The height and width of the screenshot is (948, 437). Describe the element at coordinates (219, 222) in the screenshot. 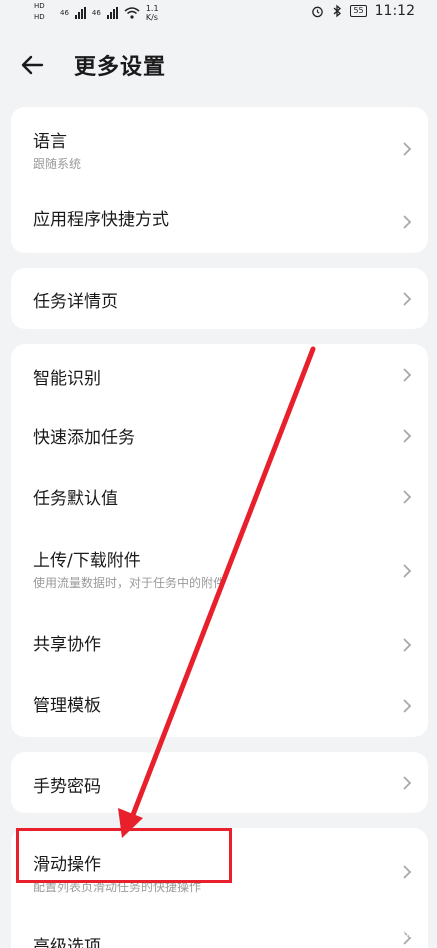

I see `setting-row-app-shortcuts: 应用程序快捷方式` at that location.